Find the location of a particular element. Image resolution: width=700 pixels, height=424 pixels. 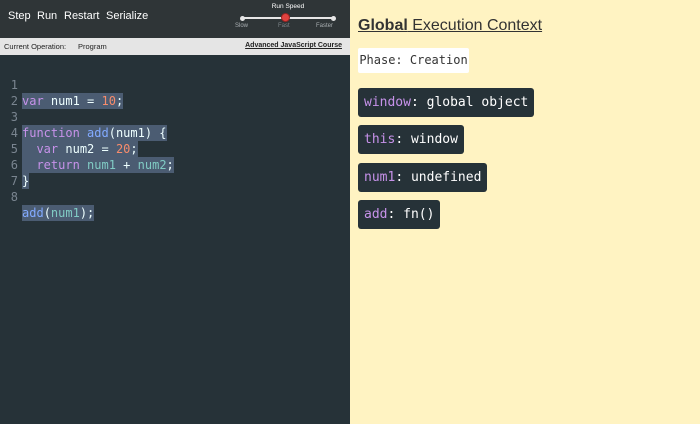

run-button: Run is located at coordinates (47, 16).